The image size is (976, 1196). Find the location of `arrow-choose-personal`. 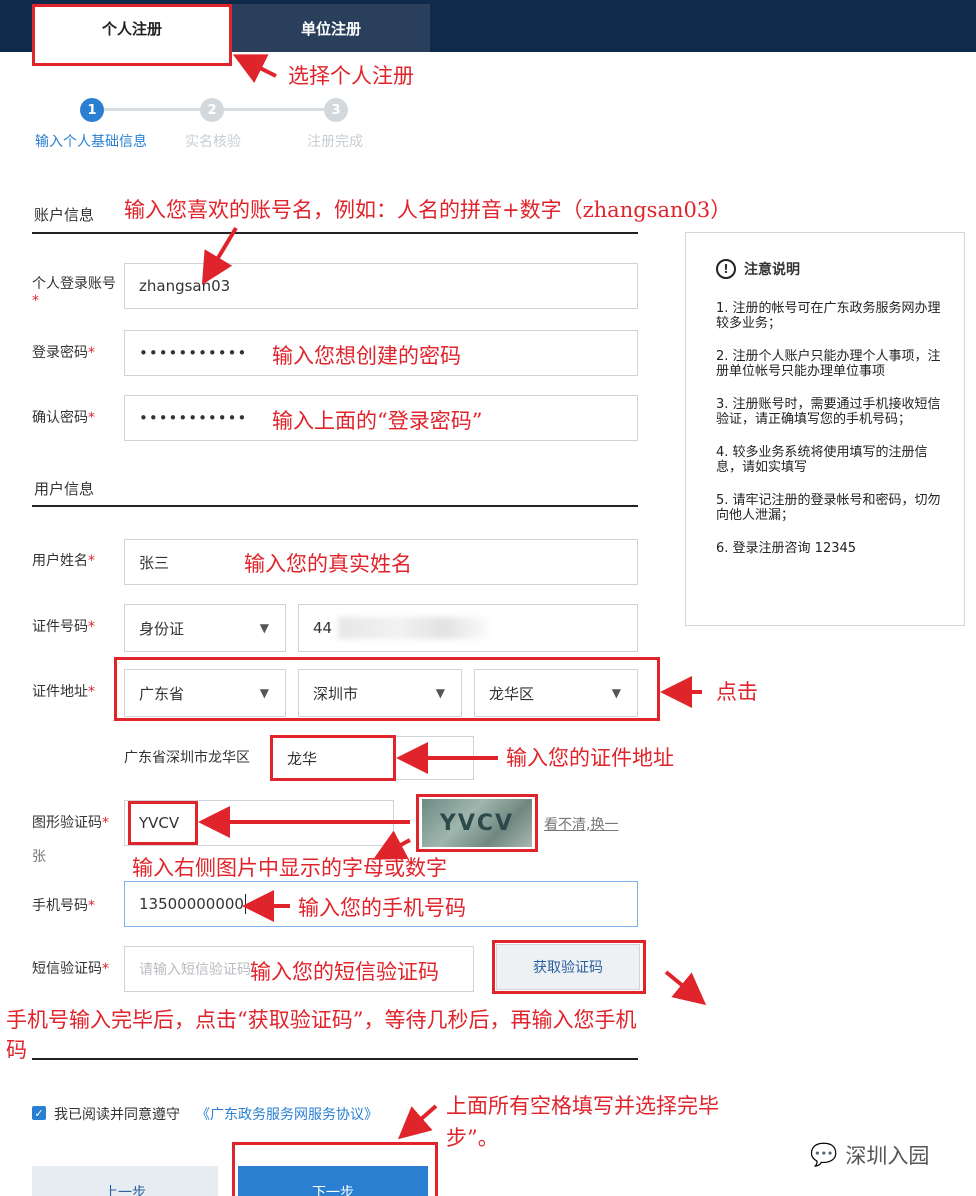

arrow-choose-personal is located at coordinates (254, 69).